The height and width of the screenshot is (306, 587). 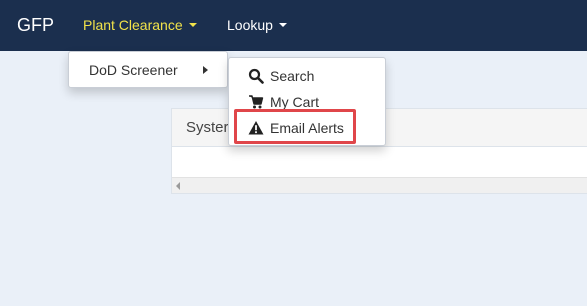 What do you see at coordinates (256, 102) in the screenshot?
I see `cart-icon` at bounding box center [256, 102].